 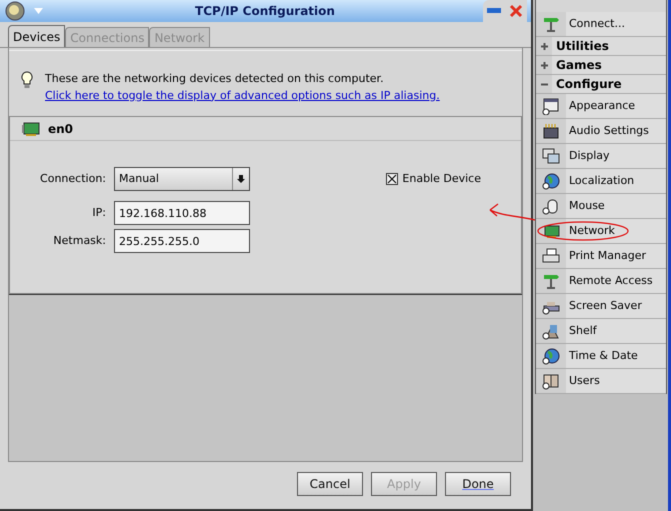 I want to click on users-icon, so click(x=551, y=381).